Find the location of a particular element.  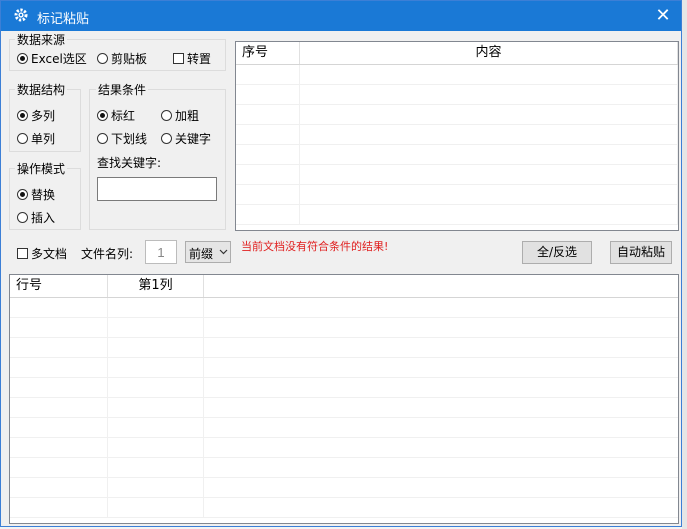

multi-doc-checkbox: 多文档 is located at coordinates (42, 253).